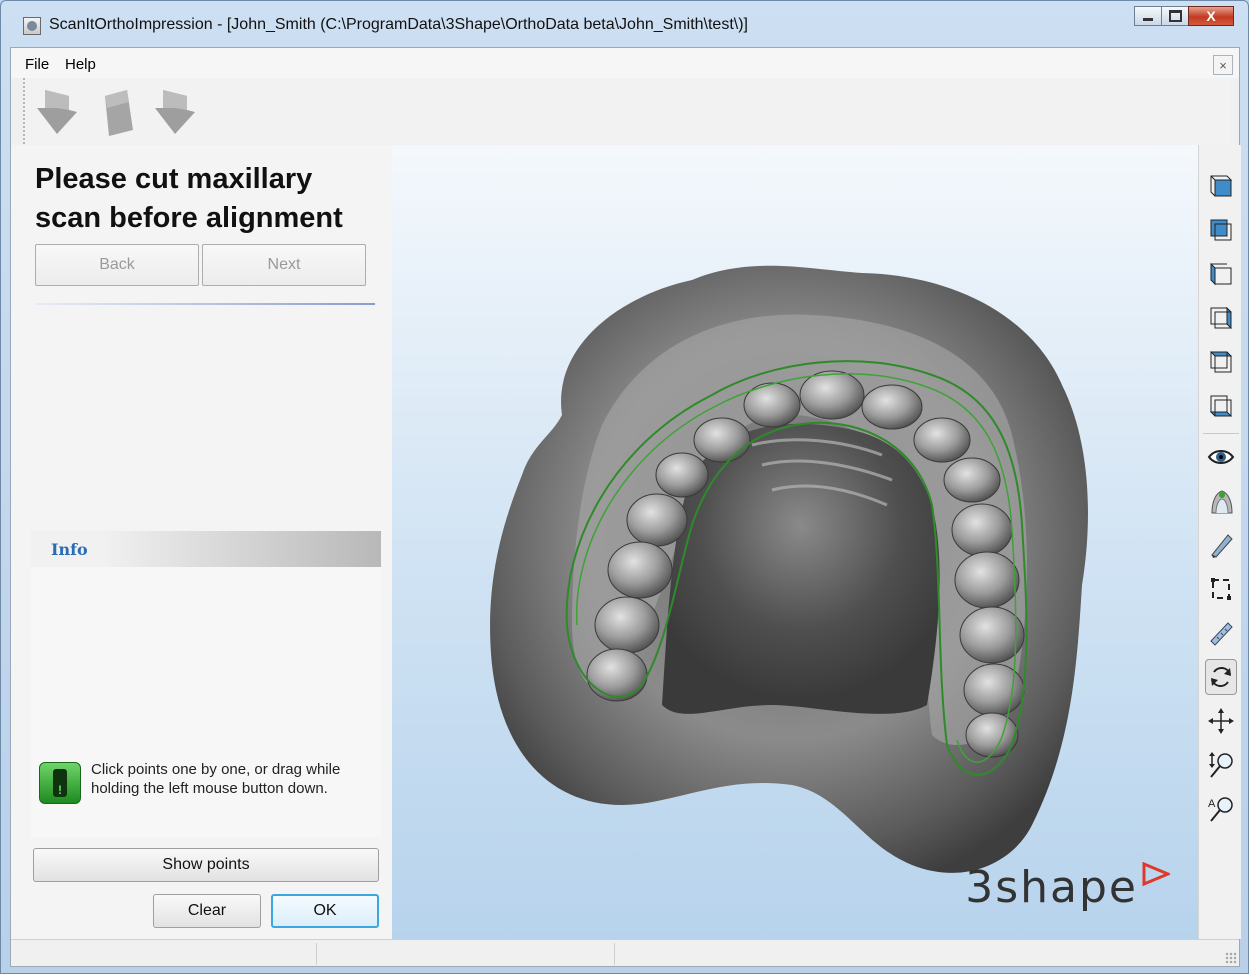  I want to click on ok-button: OK, so click(325, 911).